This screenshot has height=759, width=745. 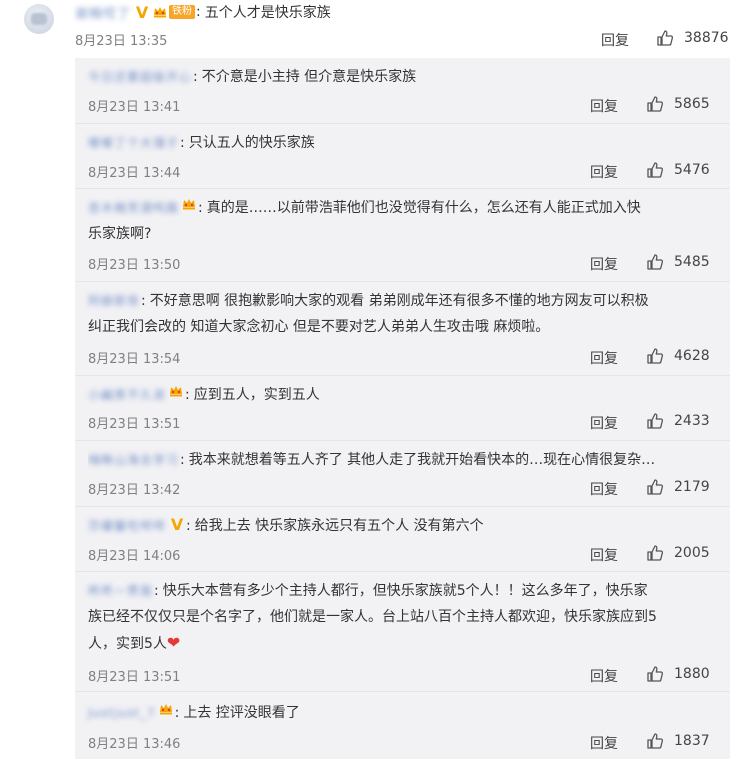 I want to click on like-button: 5485, so click(x=678, y=262).